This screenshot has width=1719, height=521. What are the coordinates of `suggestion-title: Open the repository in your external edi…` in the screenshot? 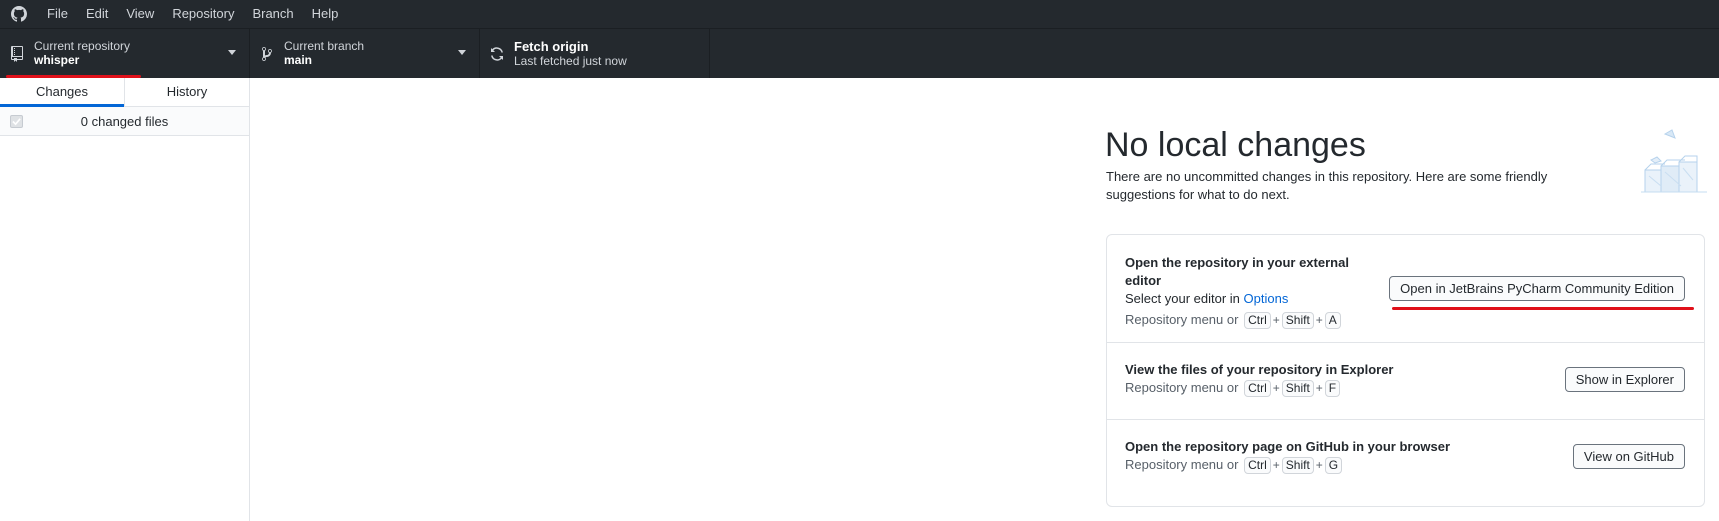 It's located at (1237, 271).